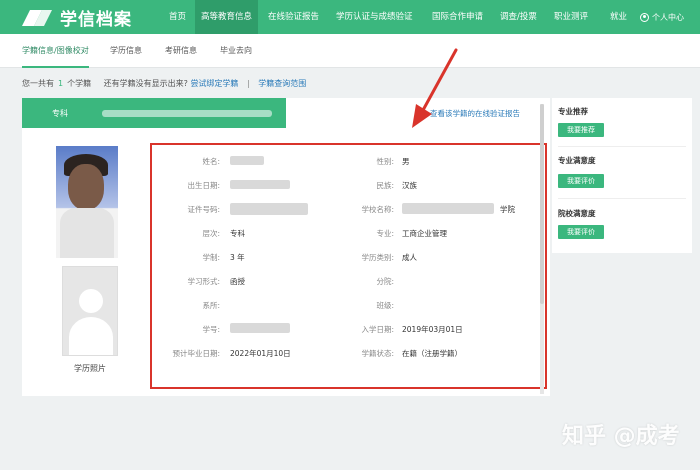 The width and height of the screenshot is (700, 470). I want to click on grad-label: 预计毕业日期:, so click(196, 353).